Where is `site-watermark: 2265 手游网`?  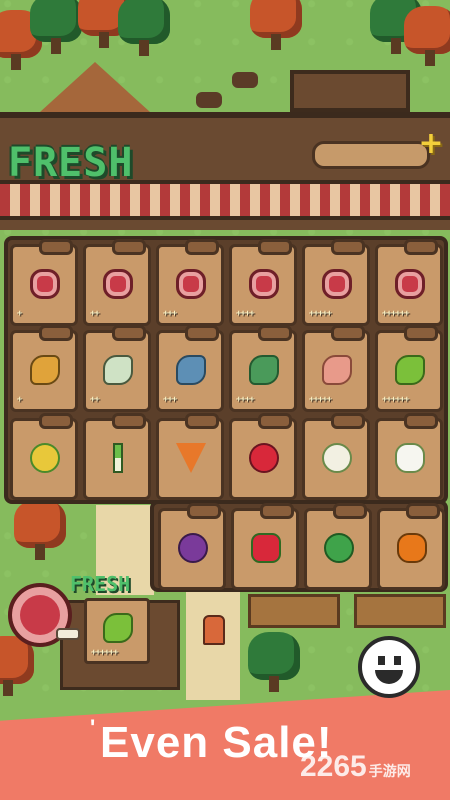
site-watermark: 2265 手游网 is located at coordinates (355, 767).